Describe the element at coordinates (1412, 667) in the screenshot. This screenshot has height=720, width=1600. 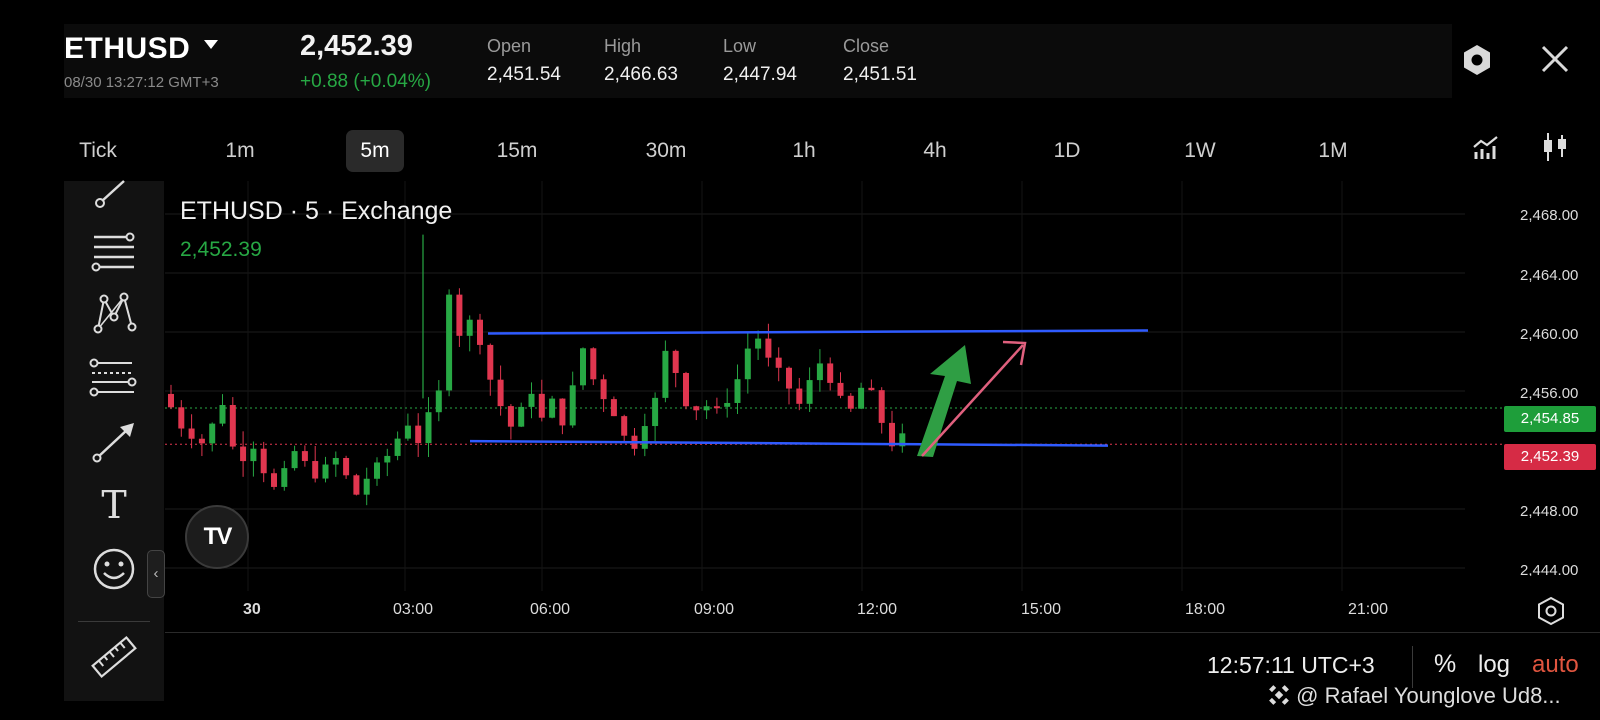
I see `footer-divider` at that location.